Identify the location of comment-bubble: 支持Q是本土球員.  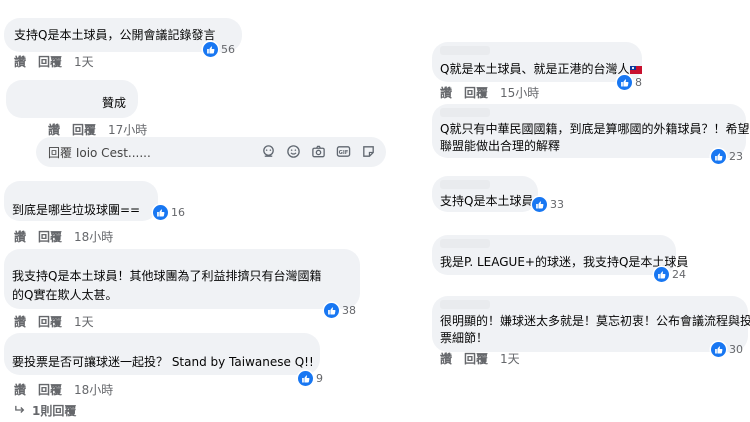
(485, 194).